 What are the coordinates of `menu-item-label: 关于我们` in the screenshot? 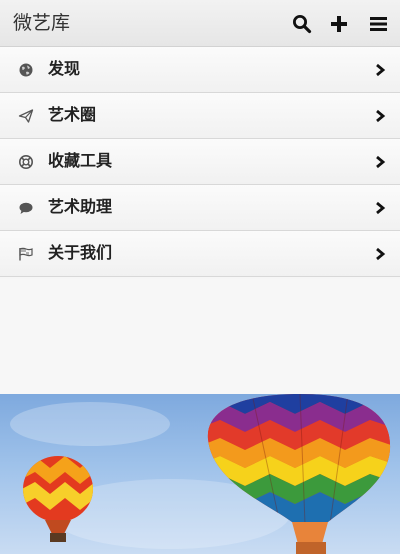 It's located at (80, 252).